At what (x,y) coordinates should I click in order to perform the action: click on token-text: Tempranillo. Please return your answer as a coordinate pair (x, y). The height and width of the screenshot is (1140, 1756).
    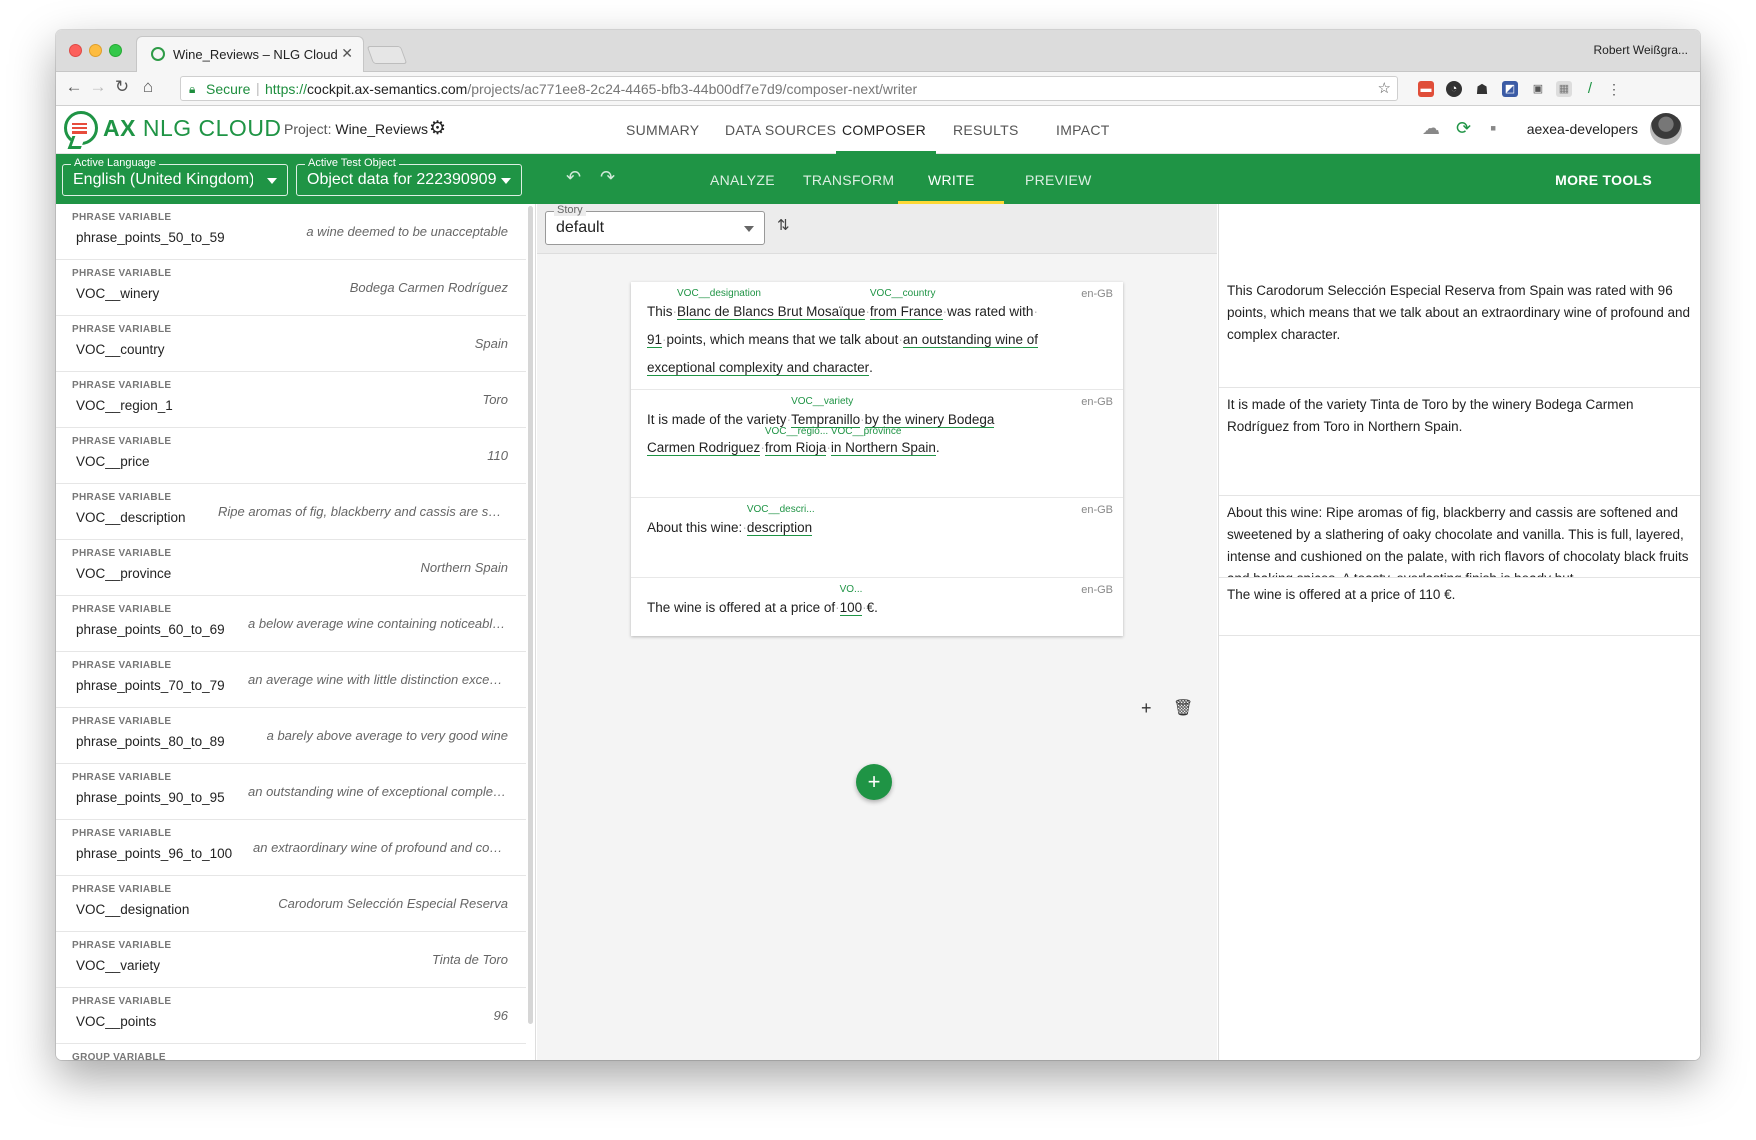
    Looking at the image, I should click on (826, 419).